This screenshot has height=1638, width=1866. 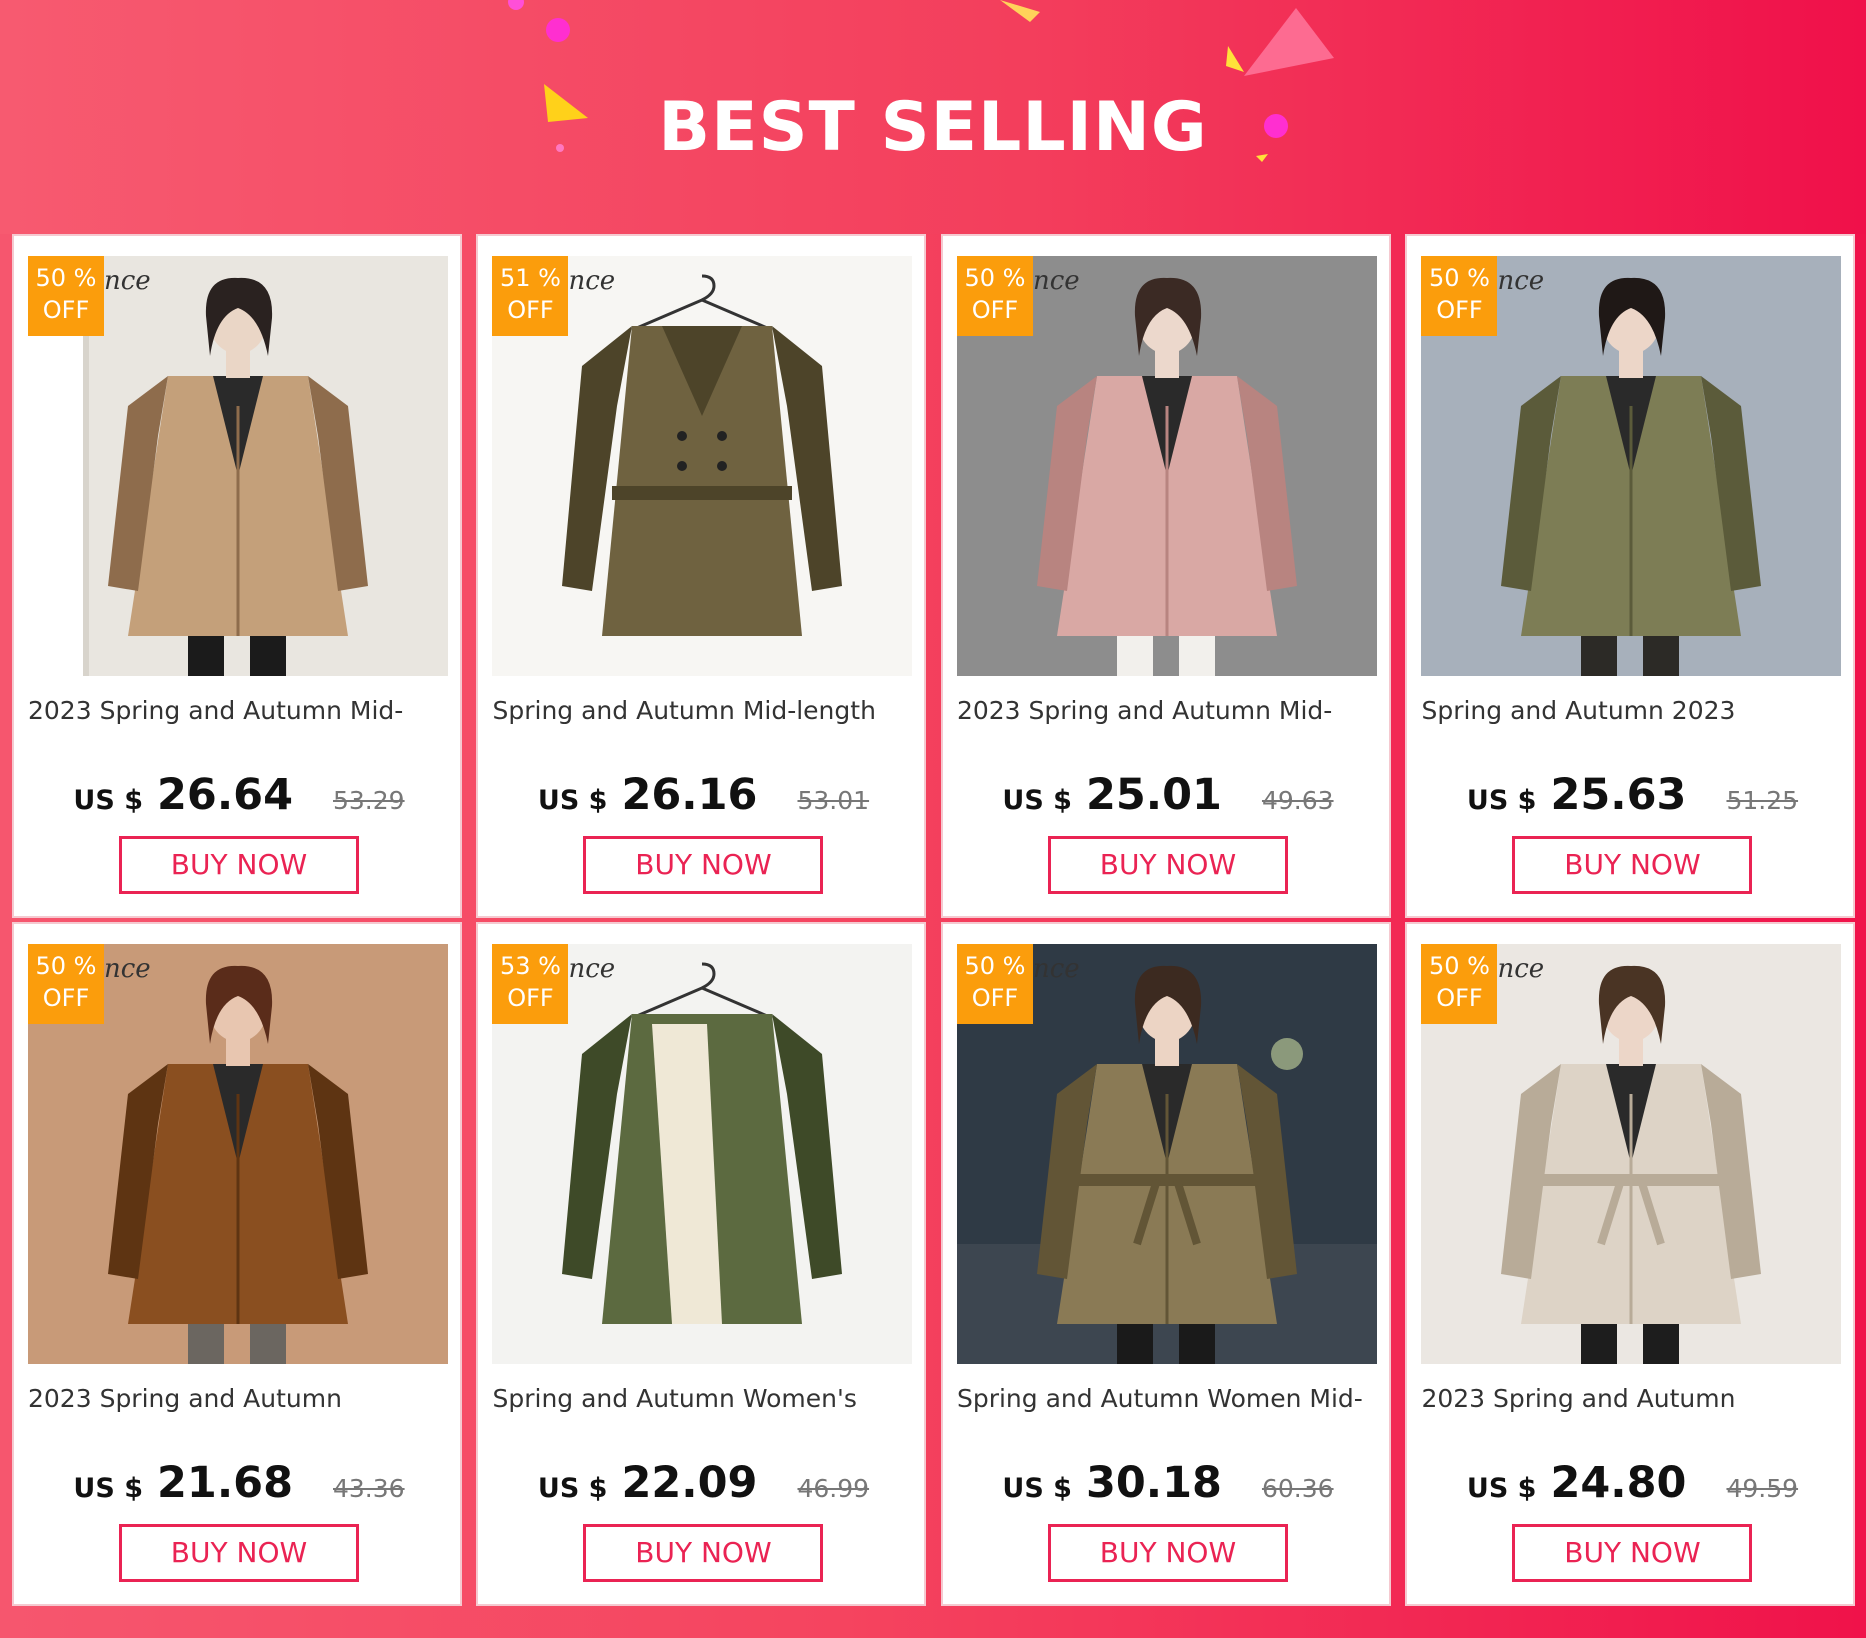 I want to click on sale-price: 26.64, so click(x=224, y=795).